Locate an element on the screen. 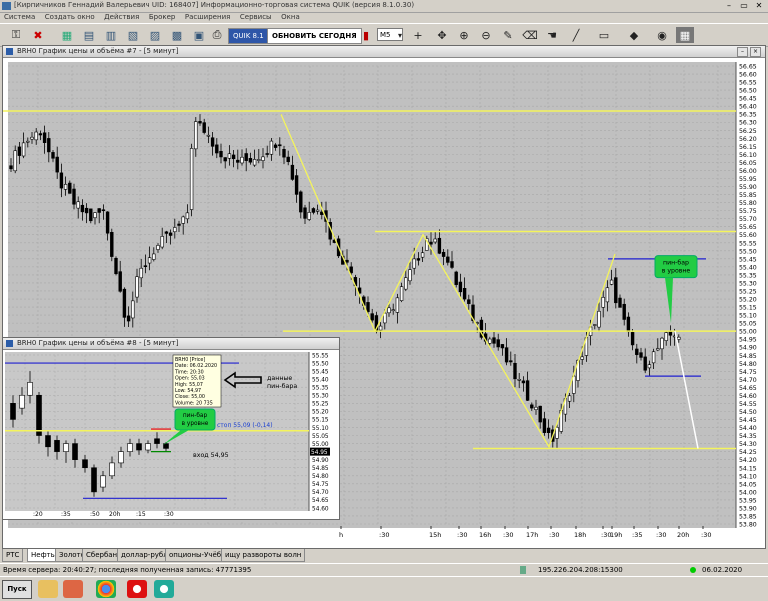 Image resolution: width=768 pixels, height=601 pixels. disconnect-icon: ✖ is located at coordinates (38, 35).